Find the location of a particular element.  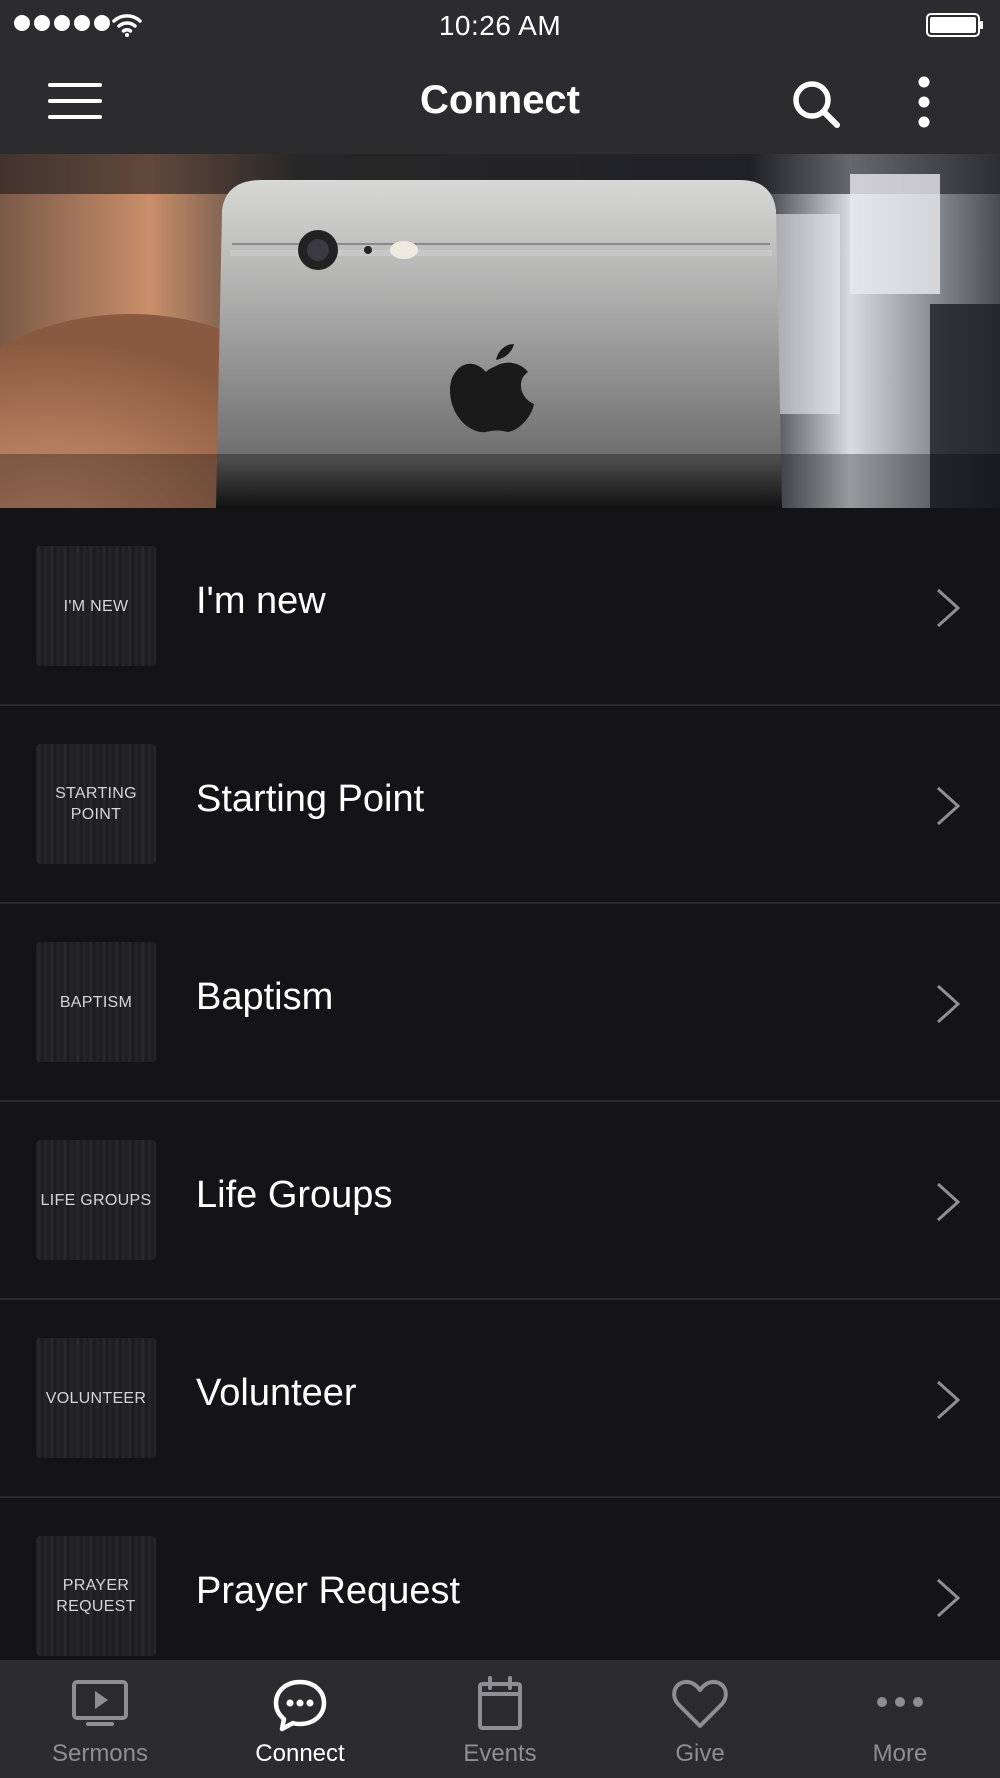

chat-bubble-icon is located at coordinates (300, 1705).